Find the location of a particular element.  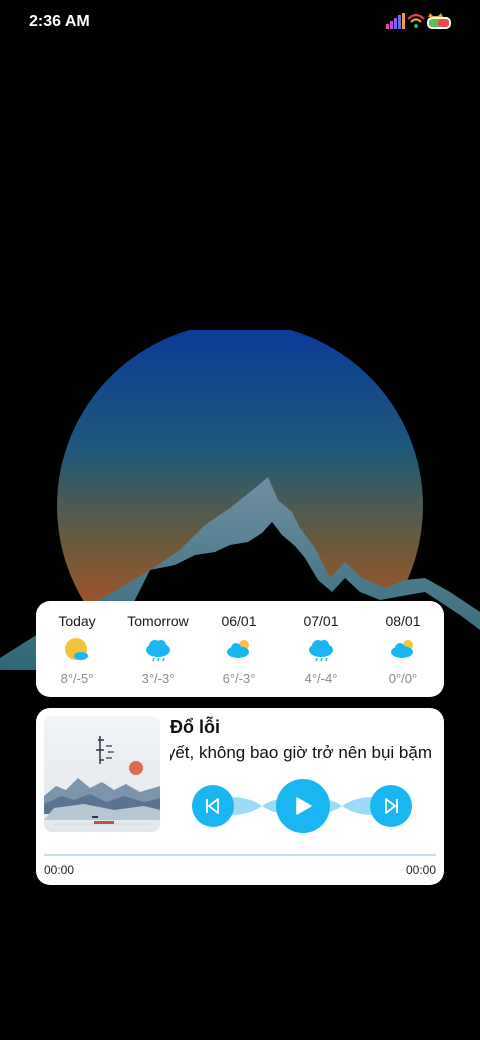

status-bar: 2:36 AM is located at coordinates (240, 22).